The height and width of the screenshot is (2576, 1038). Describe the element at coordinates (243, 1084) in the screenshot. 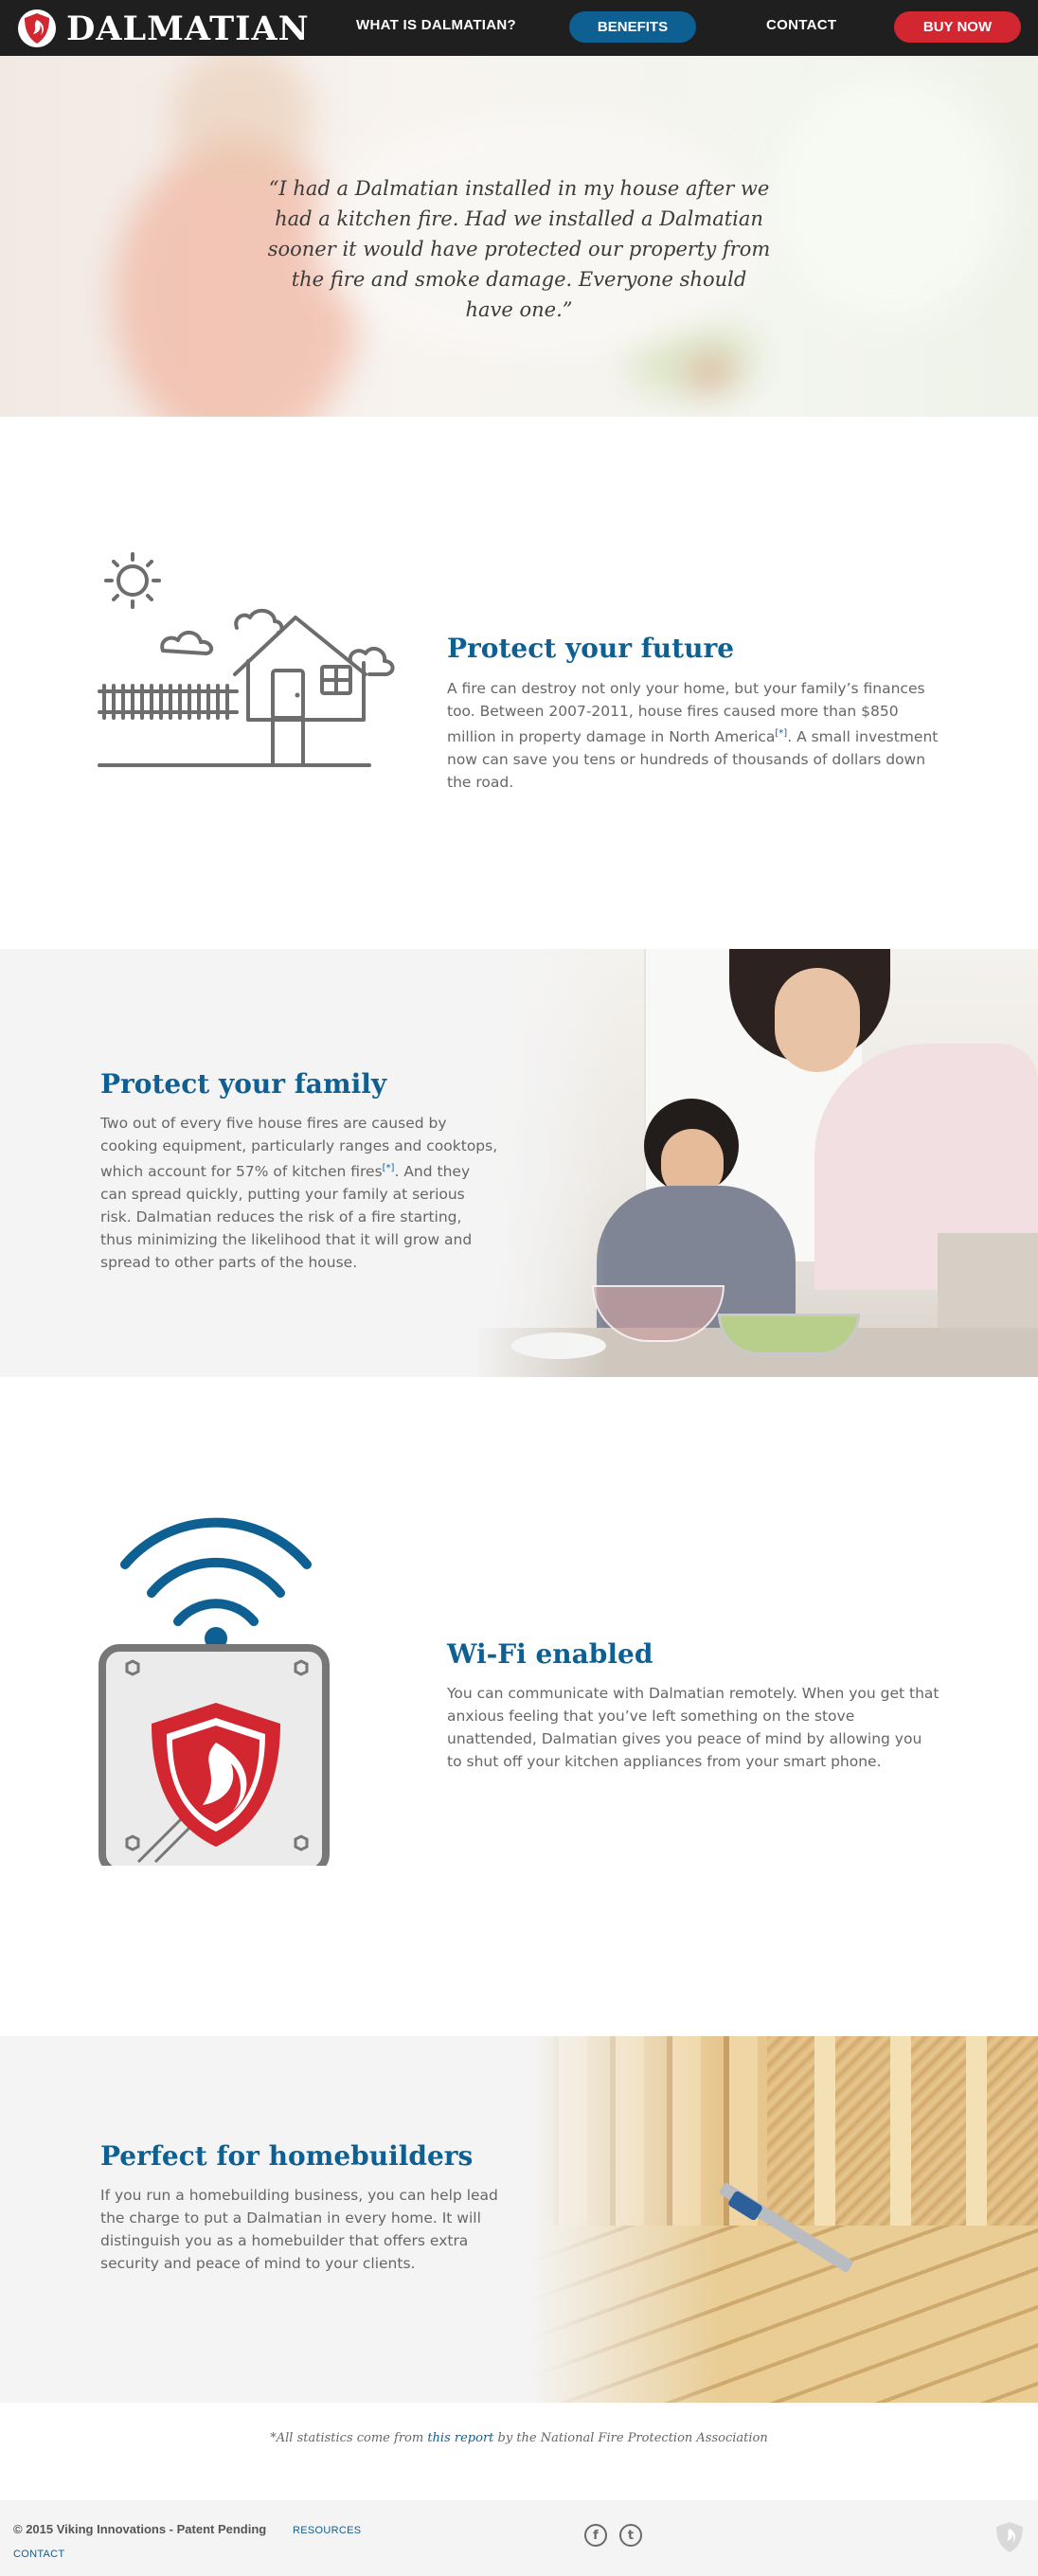

I see `section-title: Protect your family` at that location.